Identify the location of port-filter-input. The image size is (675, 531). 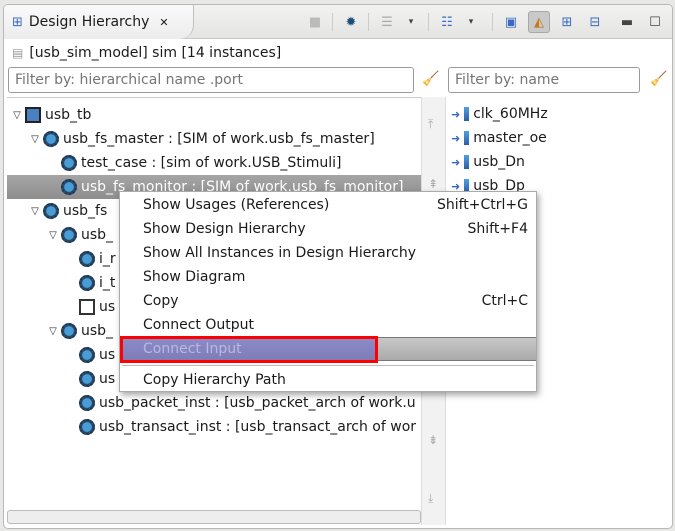
(544, 80).